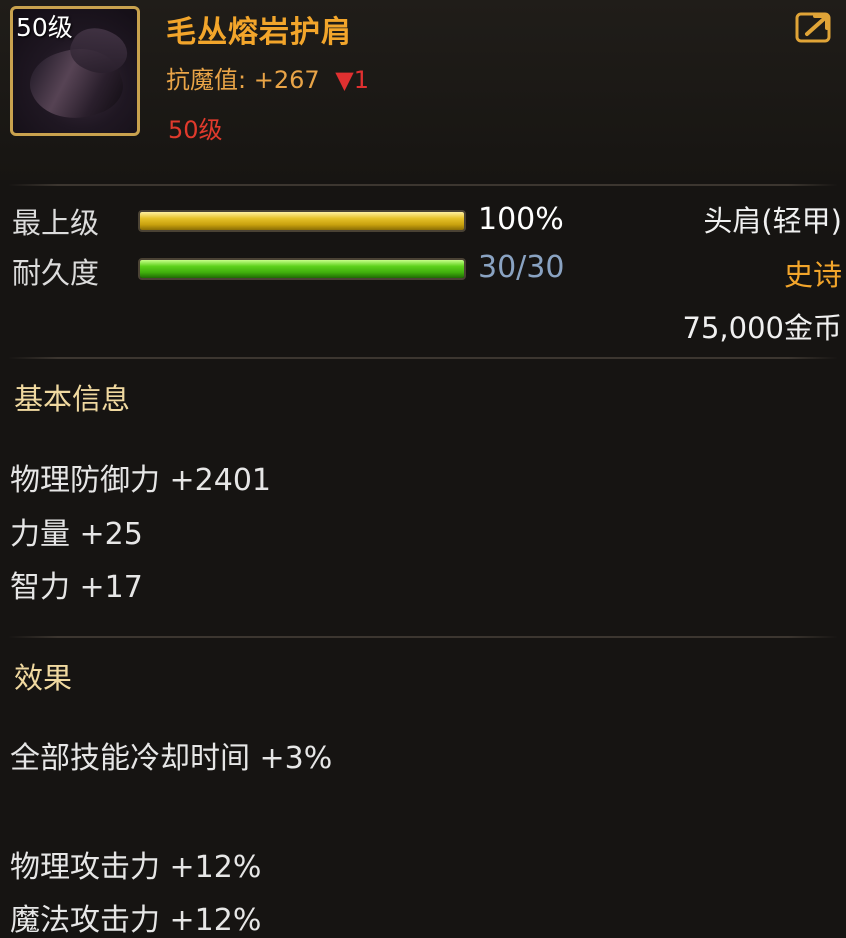  What do you see at coordinates (44, 27) in the screenshot?
I see `item-level-badge: 50级` at bounding box center [44, 27].